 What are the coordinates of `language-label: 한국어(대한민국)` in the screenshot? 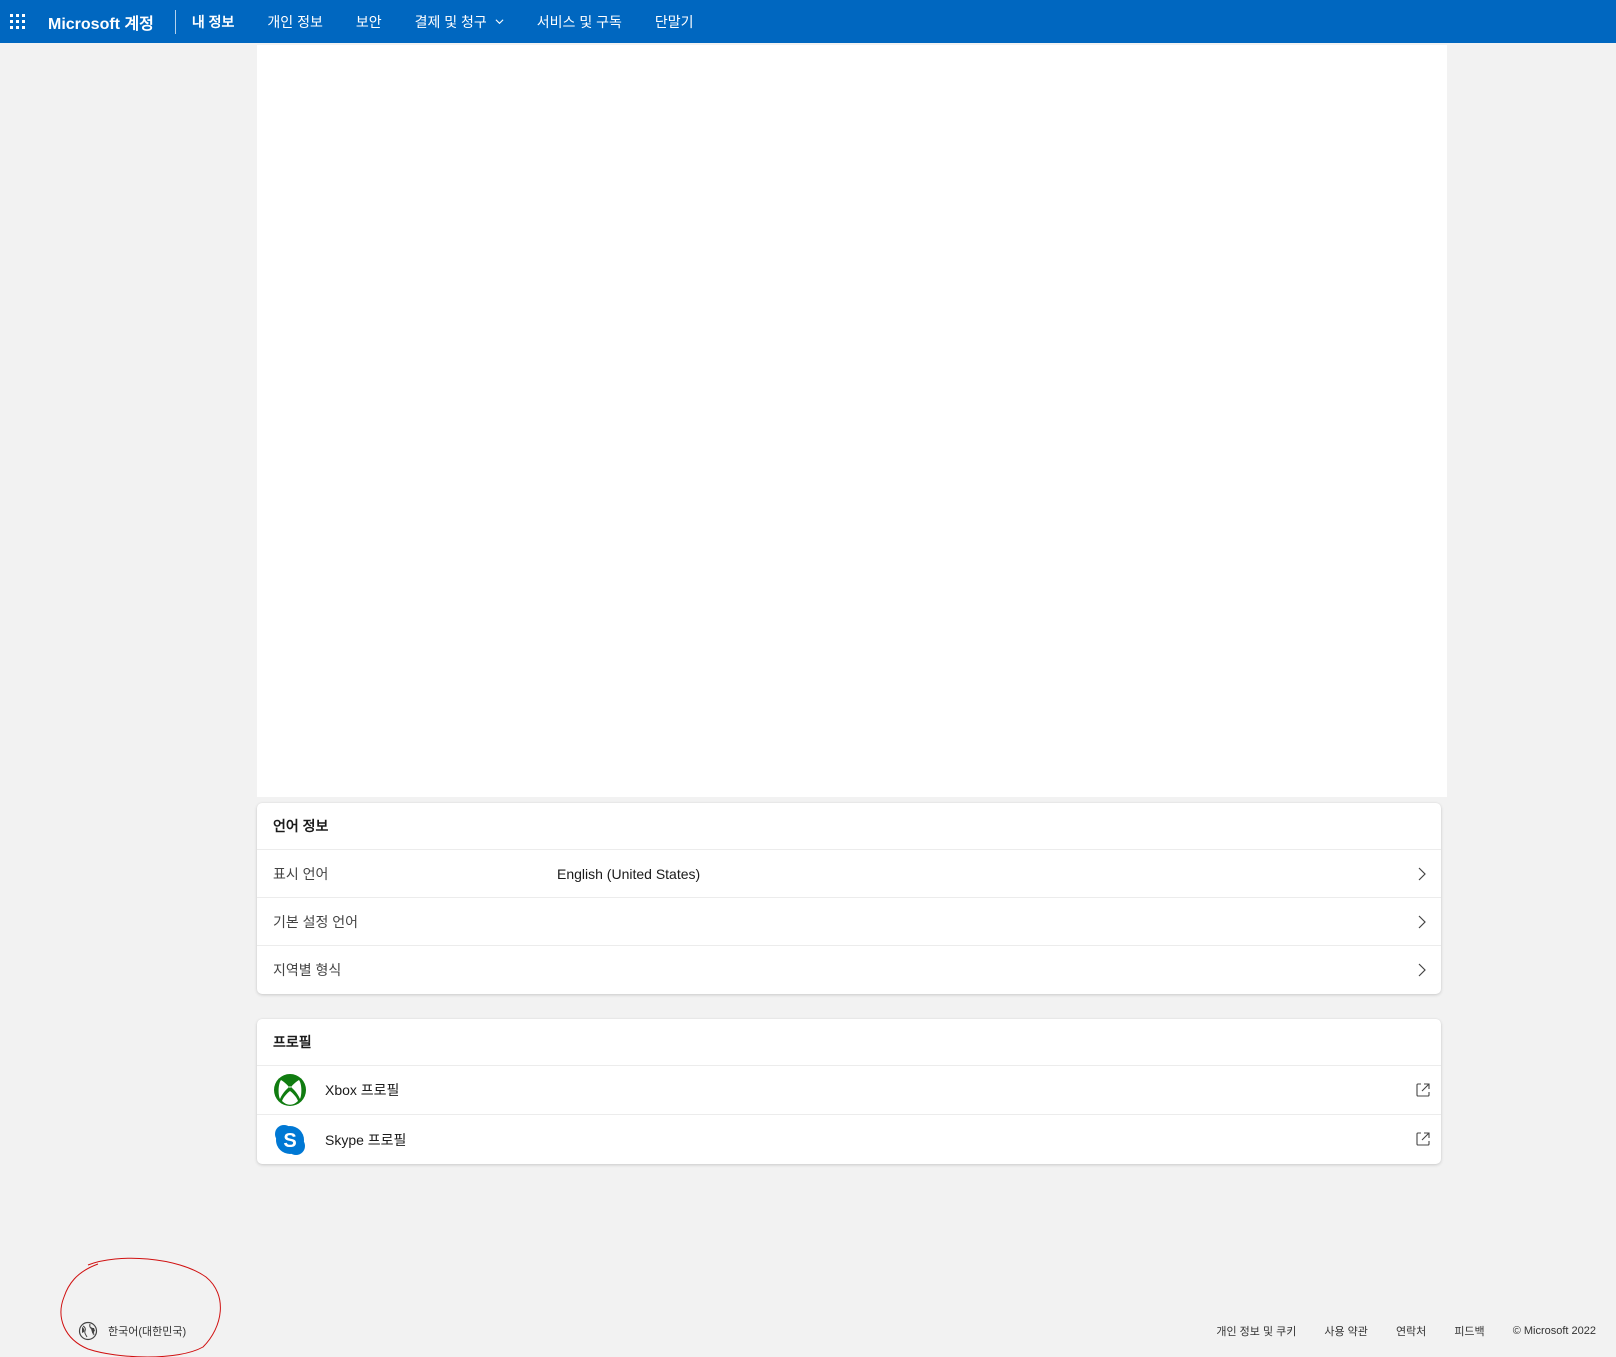 It's located at (147, 1332).